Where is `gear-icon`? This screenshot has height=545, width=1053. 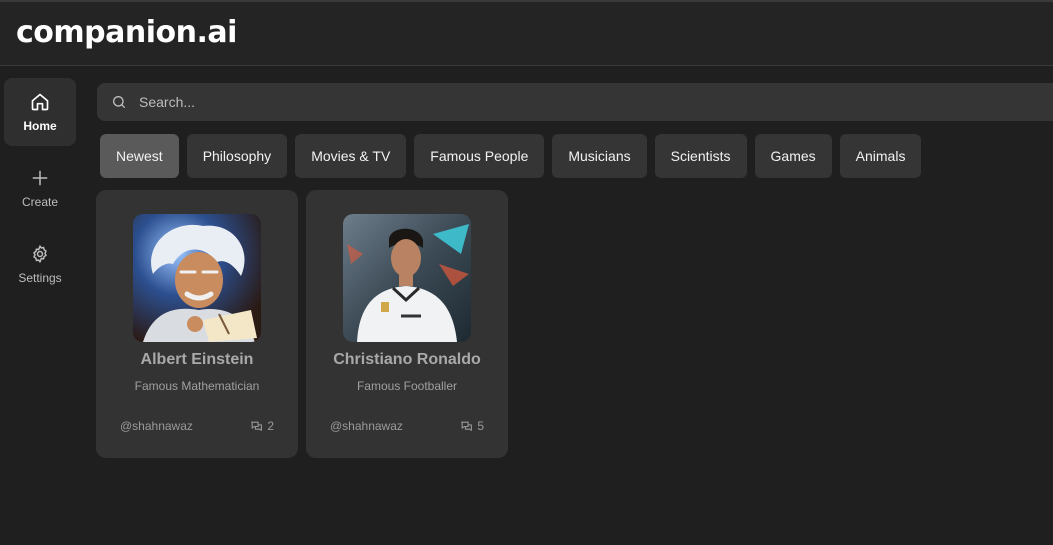 gear-icon is located at coordinates (40, 254).